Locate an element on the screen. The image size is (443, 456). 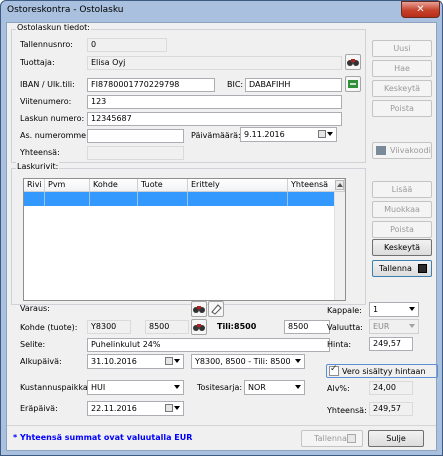
refresh-icon is located at coordinates (353, 84).